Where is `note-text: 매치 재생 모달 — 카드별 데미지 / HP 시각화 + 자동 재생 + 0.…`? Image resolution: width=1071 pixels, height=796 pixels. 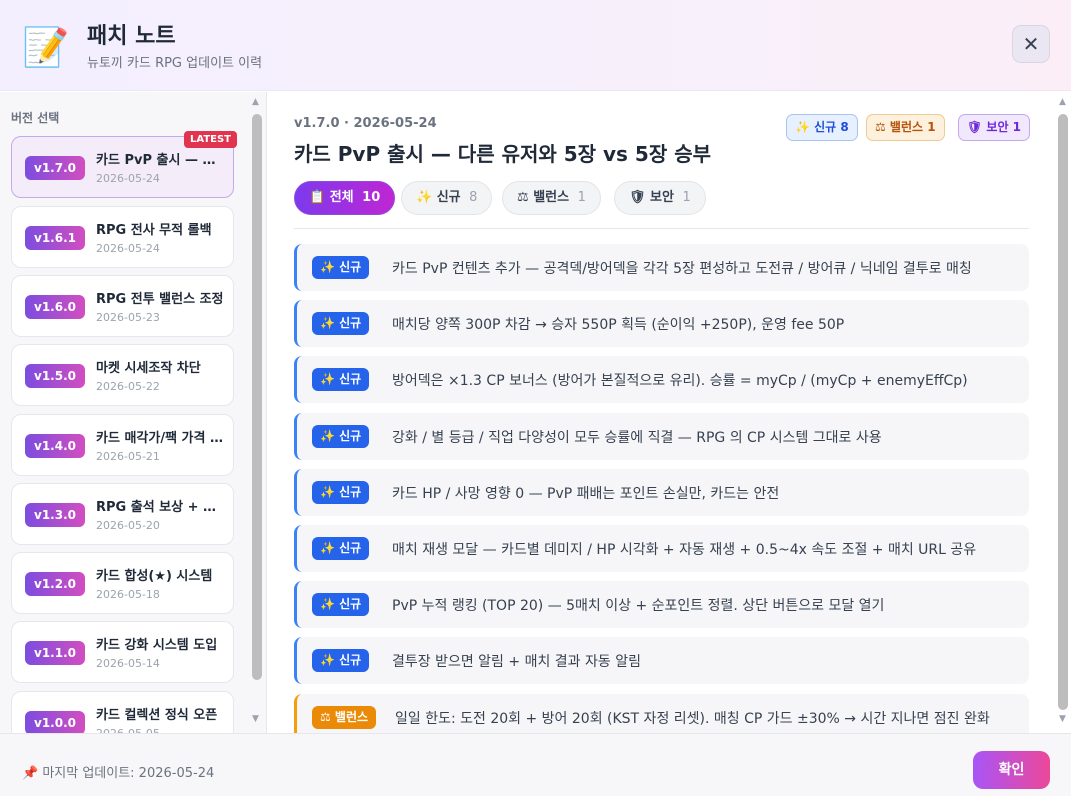 note-text: 매치 재생 모달 — 카드별 데미지 / HP 시각화 + 자동 재생 + 0.… is located at coordinates (684, 550).